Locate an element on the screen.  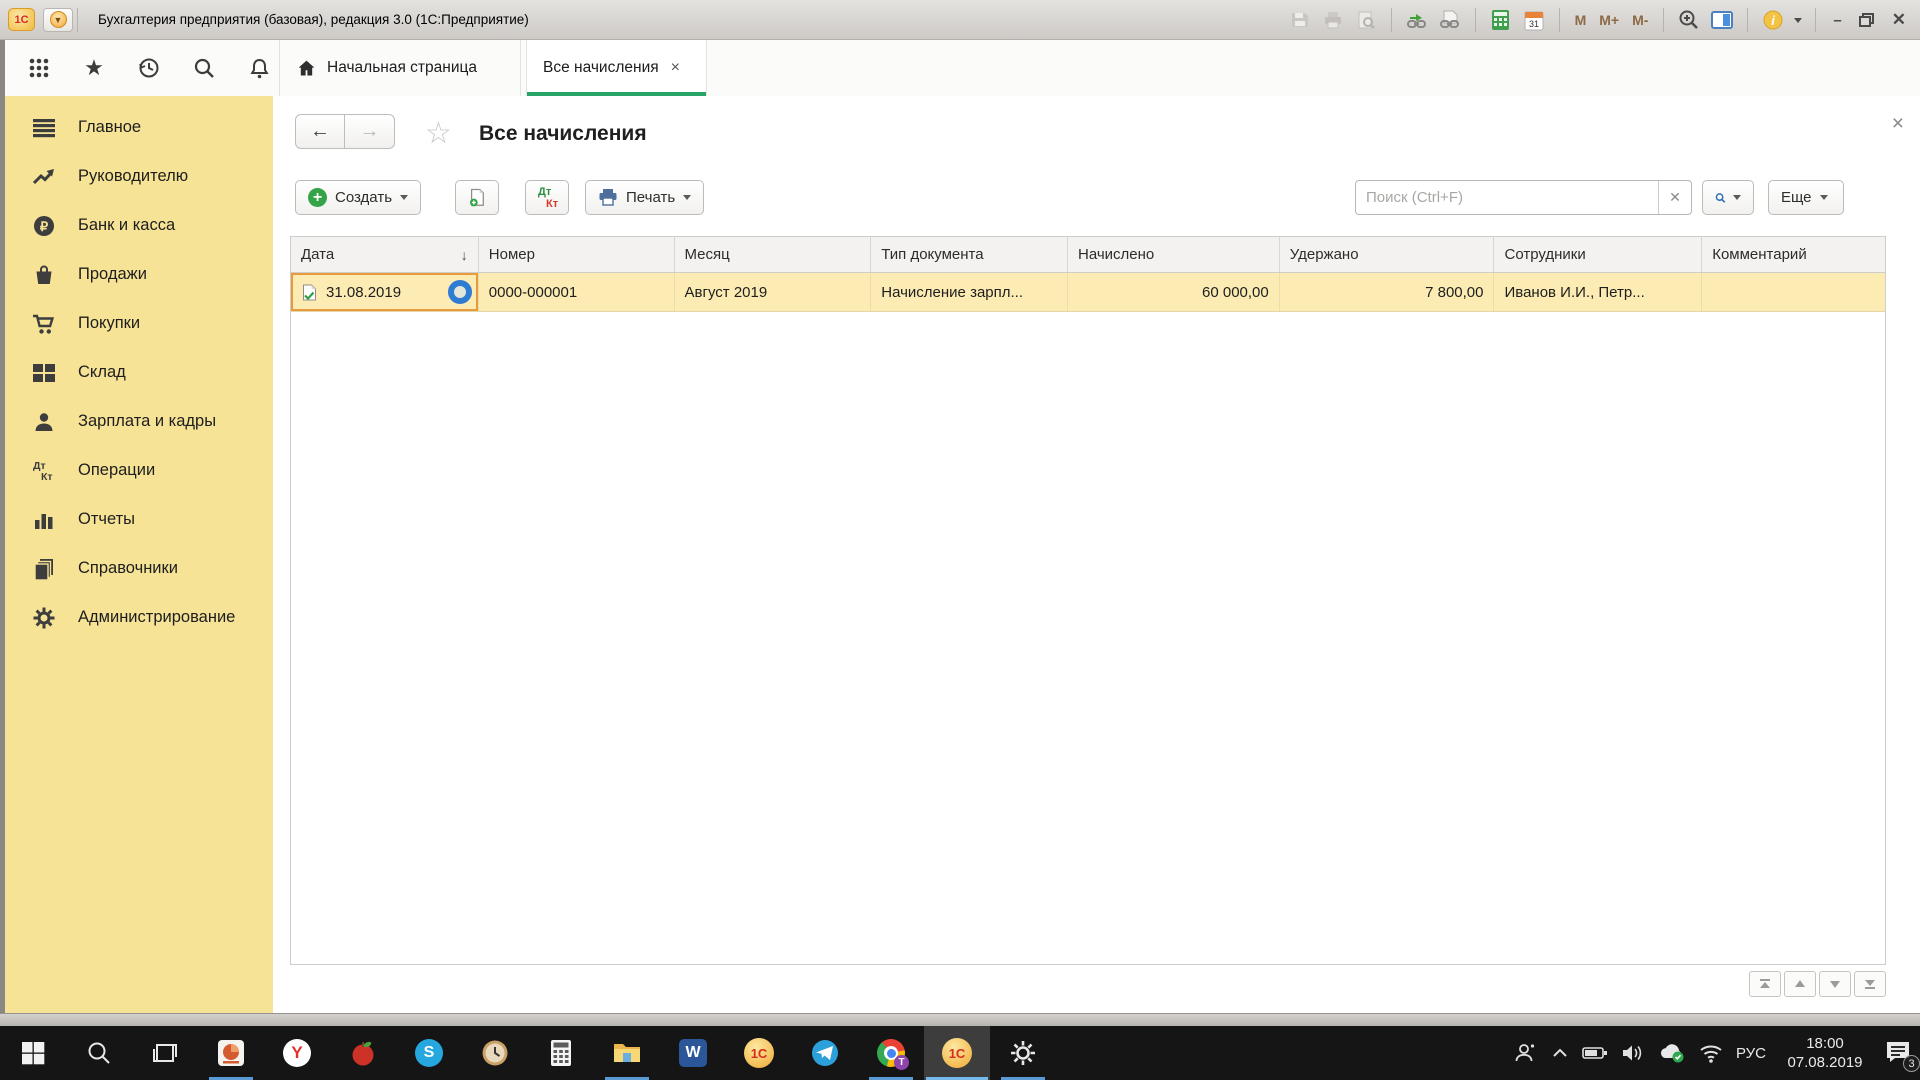
scroll-down-button is located at coordinates (1835, 984).